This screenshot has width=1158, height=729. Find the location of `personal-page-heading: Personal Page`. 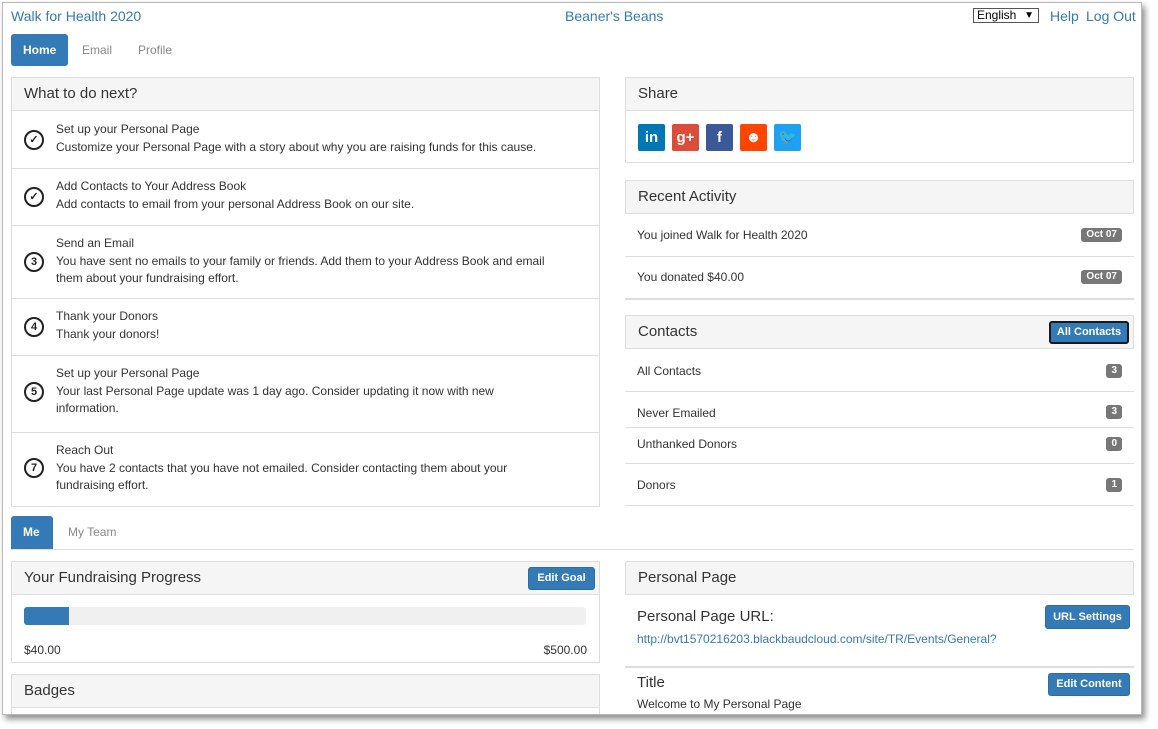

personal-page-heading: Personal Page is located at coordinates (879, 578).